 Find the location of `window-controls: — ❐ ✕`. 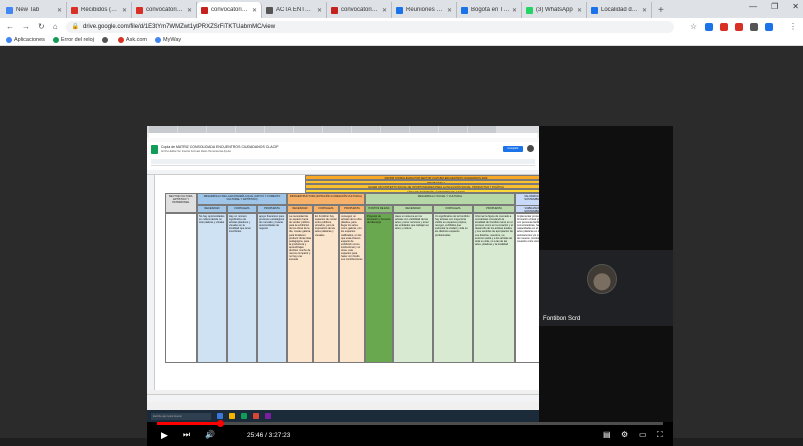

window-controls: — ❐ ✕ is located at coordinates (774, 6).